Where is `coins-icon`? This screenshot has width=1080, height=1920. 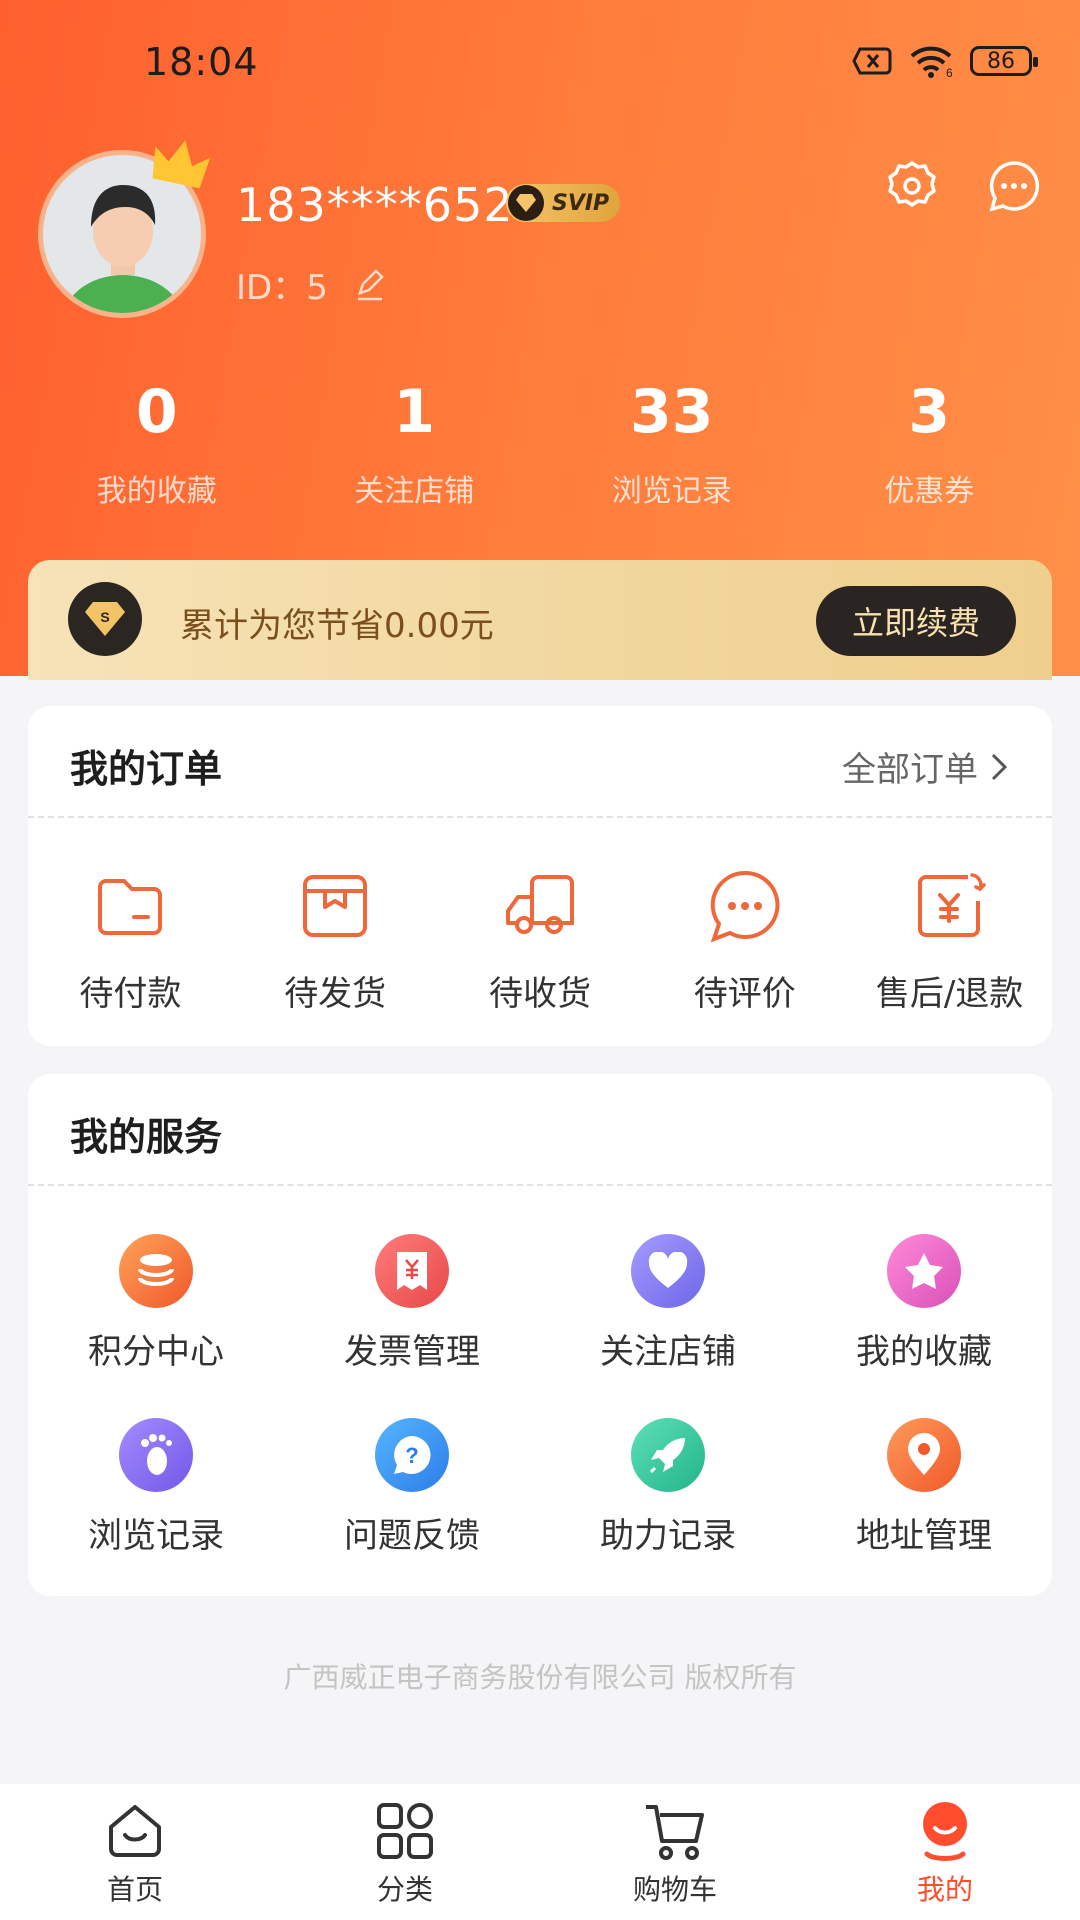 coins-icon is located at coordinates (156, 1271).